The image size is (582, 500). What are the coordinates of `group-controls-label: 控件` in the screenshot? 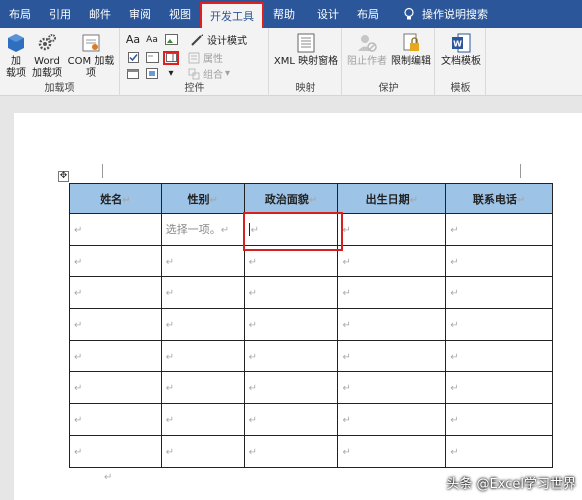 It's located at (194, 88).